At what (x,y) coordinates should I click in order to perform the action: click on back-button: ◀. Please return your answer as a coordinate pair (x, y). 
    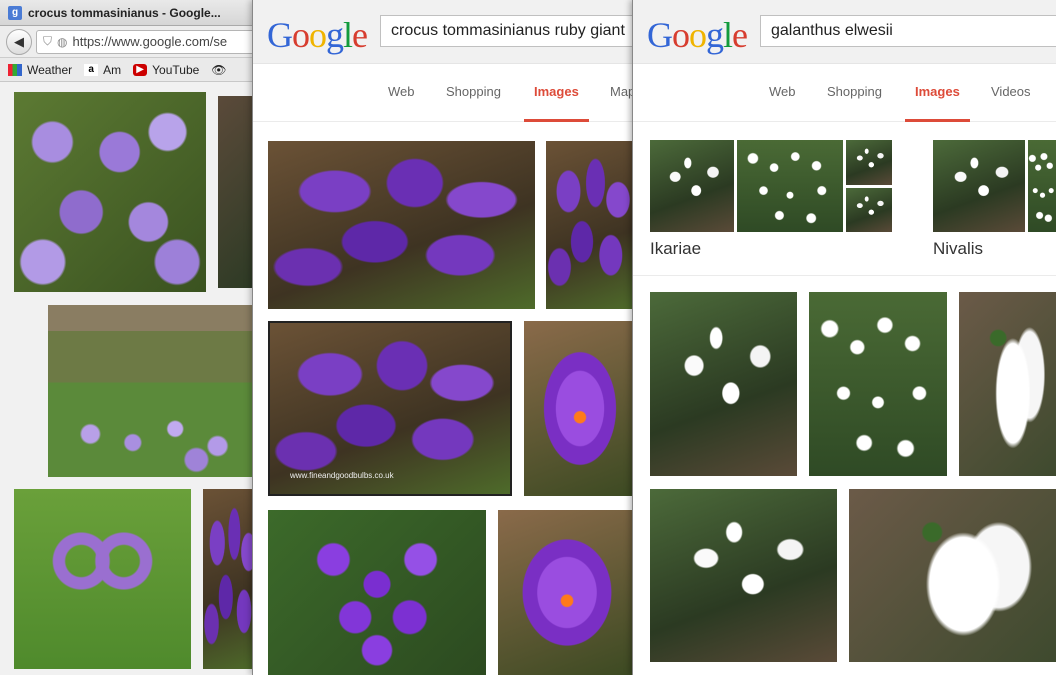
    Looking at the image, I should click on (19, 41).